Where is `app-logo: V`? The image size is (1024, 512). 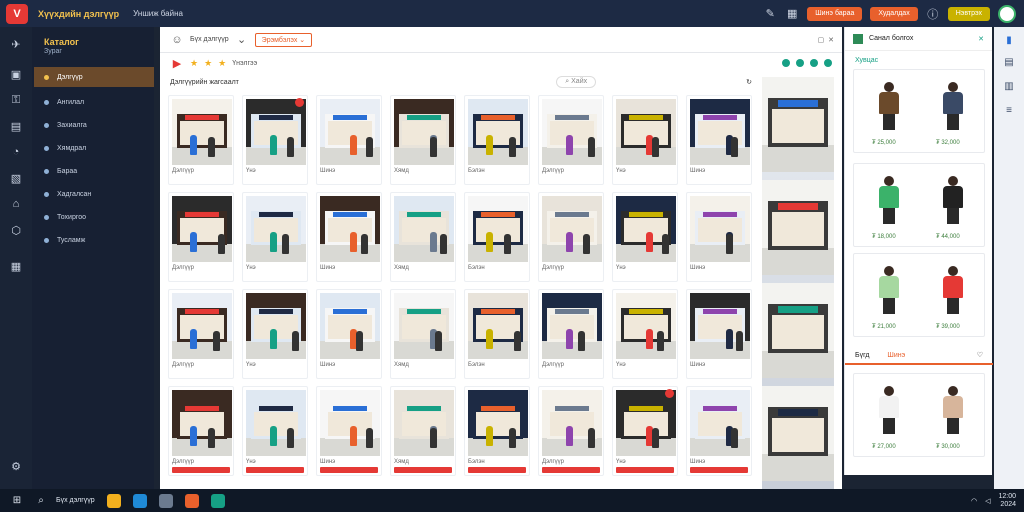 app-logo: V is located at coordinates (17, 13).